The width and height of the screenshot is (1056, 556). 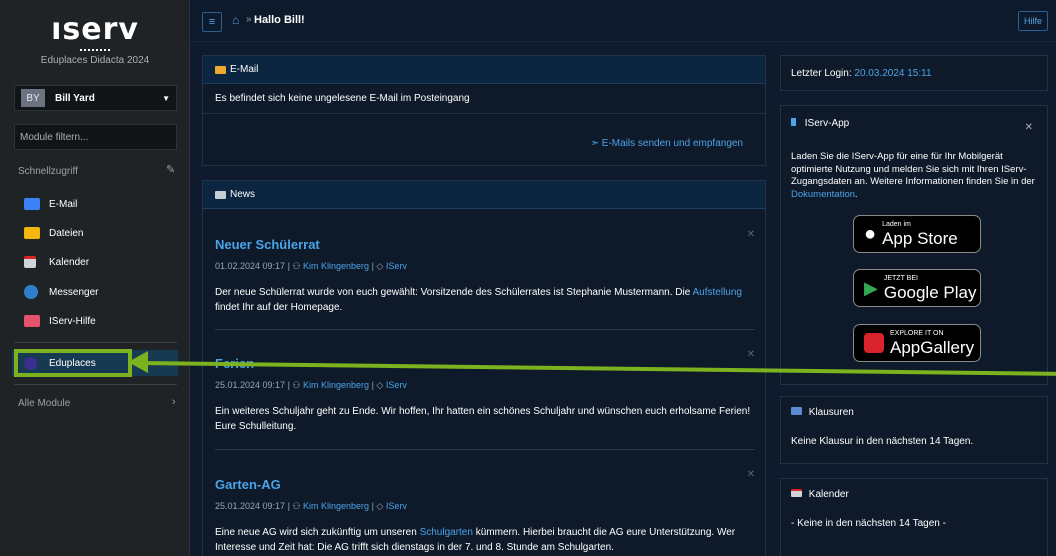 What do you see at coordinates (72, 321) in the screenshot?
I see `sidebar-item-label: IServ-Hilfe` at bounding box center [72, 321].